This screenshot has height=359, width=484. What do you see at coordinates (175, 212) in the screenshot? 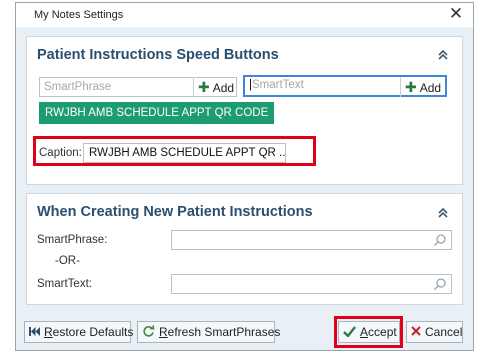
I see `section-title: When Creating New Patient Instructions` at bounding box center [175, 212].